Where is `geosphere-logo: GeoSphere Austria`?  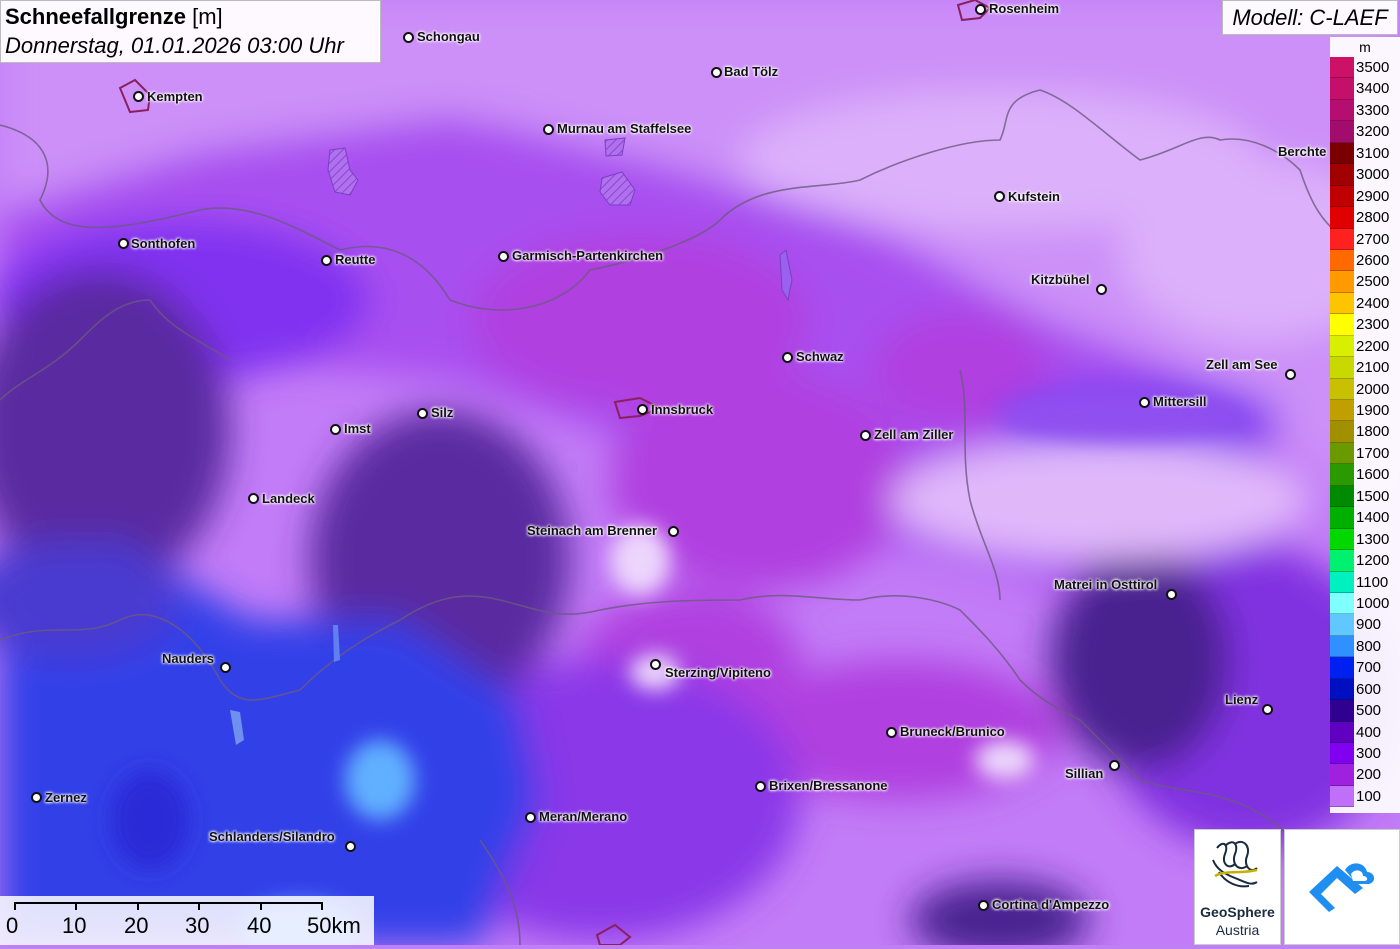
geosphere-logo: GeoSphere Austria is located at coordinates (1237, 887).